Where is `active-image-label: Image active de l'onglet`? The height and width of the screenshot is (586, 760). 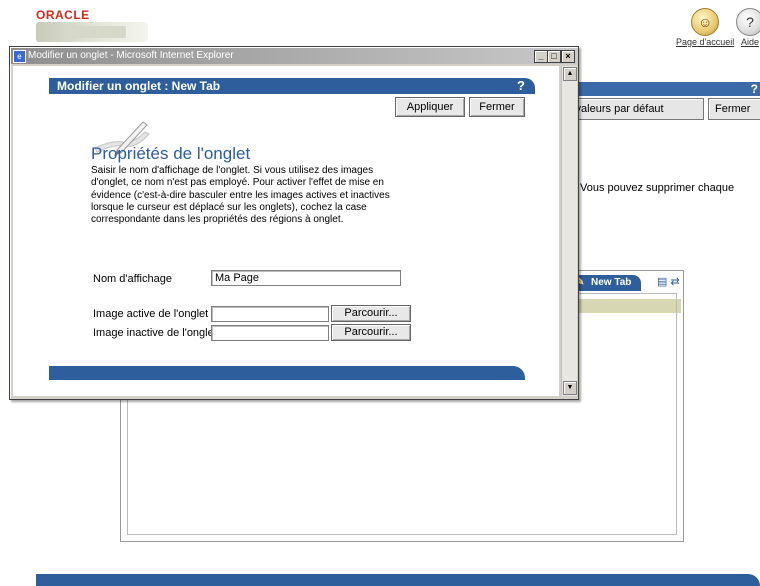
active-image-label: Image active de l'onglet is located at coordinates (151, 314).